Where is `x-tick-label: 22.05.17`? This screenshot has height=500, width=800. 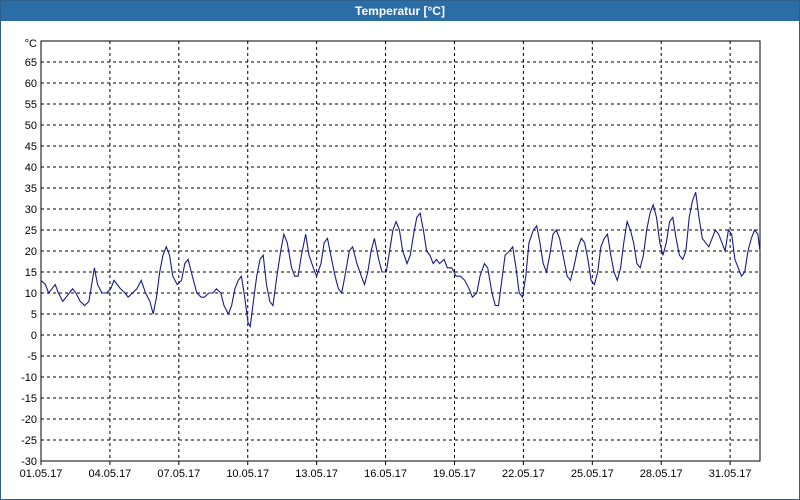 x-tick-label: 22.05.17 is located at coordinates (523, 474).